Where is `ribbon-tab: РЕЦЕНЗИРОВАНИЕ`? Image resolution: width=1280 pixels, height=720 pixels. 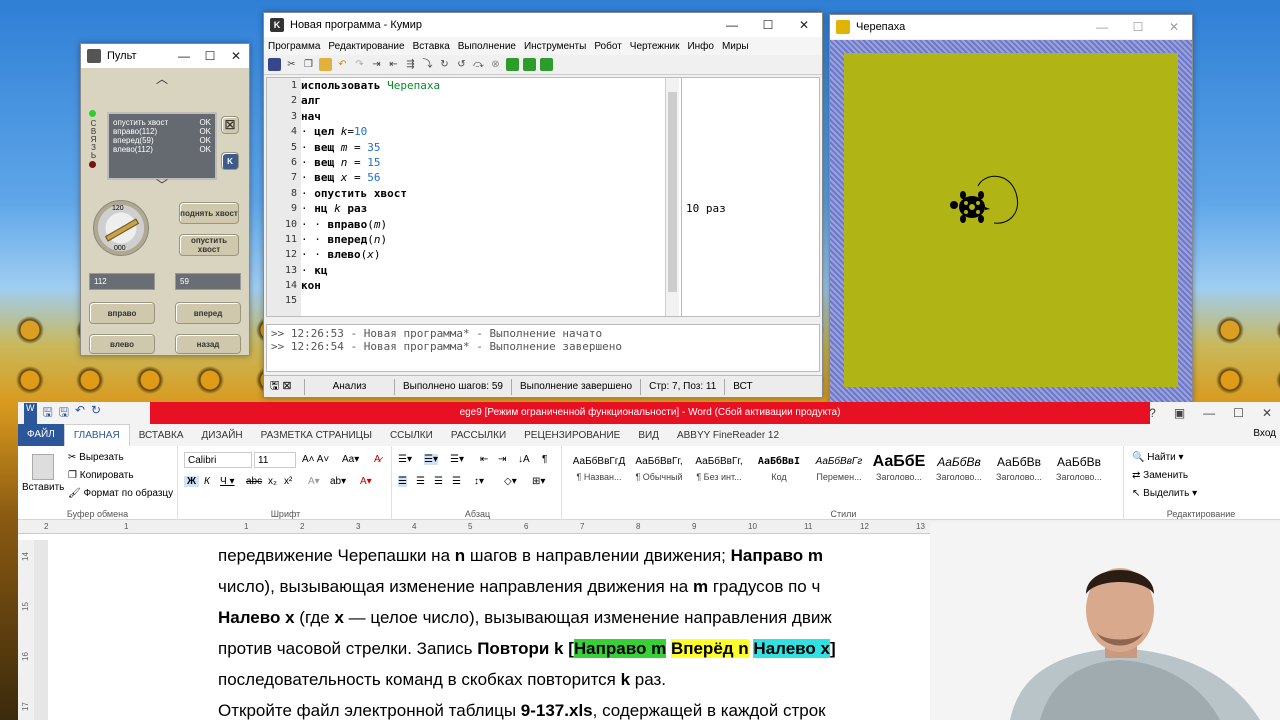
ribbon-tab: РЕЦЕНЗИРОВАНИЕ is located at coordinates (572, 435).